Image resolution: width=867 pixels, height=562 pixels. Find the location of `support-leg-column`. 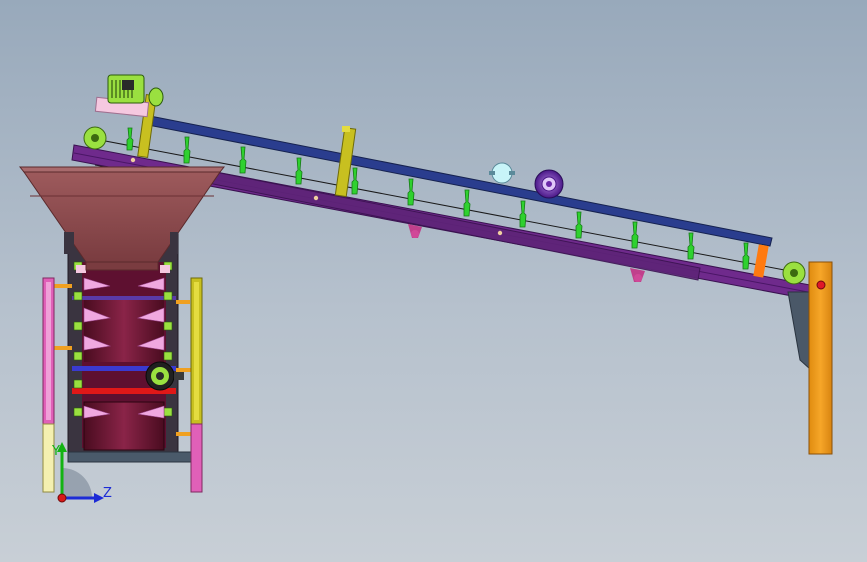

support-leg-column is located at coordinates (820, 358).